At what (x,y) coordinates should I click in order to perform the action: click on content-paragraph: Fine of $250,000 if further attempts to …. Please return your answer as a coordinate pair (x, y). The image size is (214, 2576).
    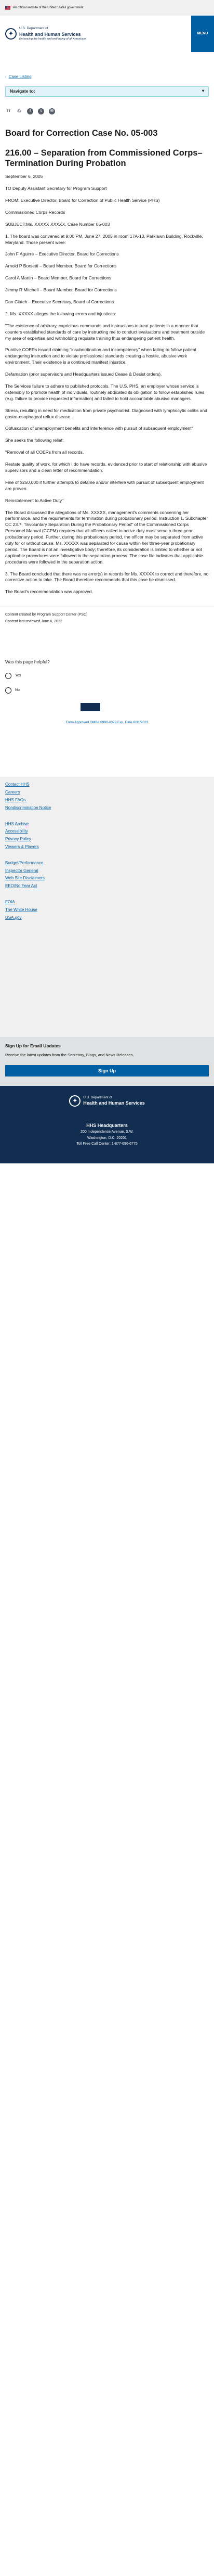
    Looking at the image, I should click on (104, 485).